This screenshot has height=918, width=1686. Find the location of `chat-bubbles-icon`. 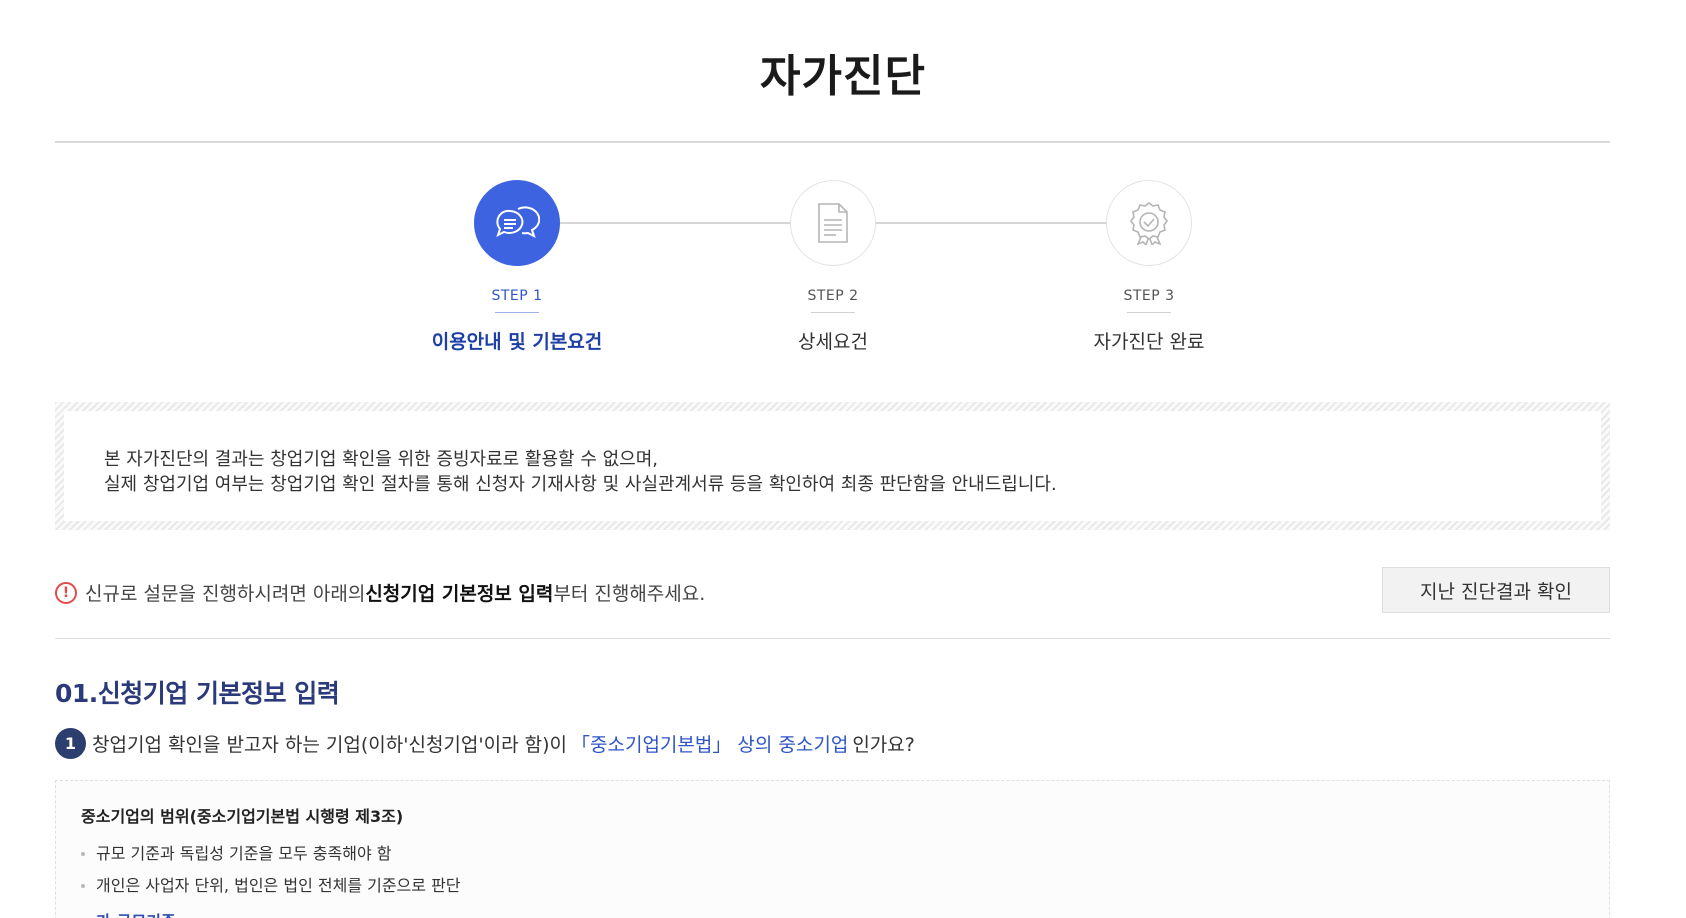

chat-bubbles-icon is located at coordinates (517, 223).